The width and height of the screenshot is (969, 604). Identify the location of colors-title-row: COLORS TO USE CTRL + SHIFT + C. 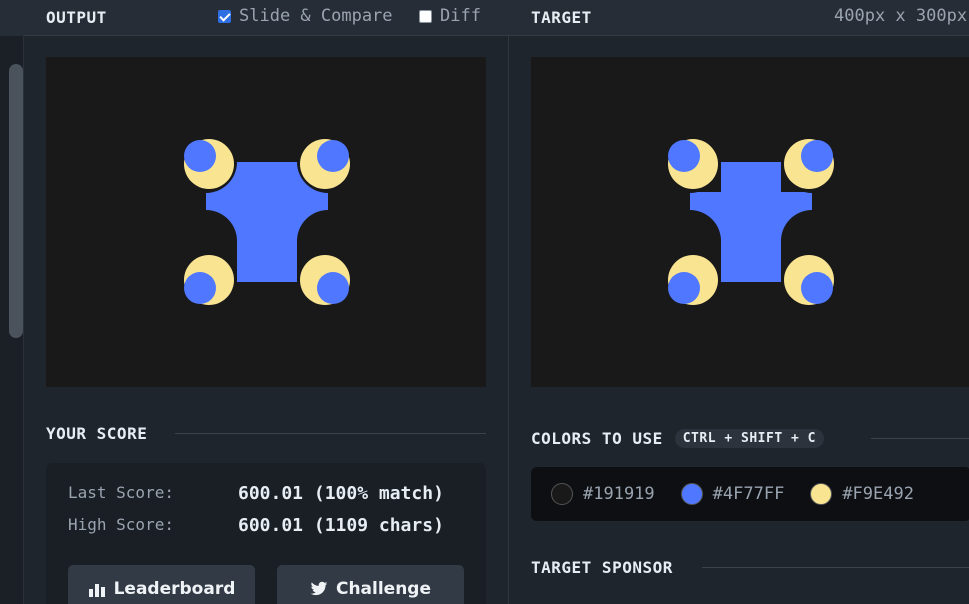
(677, 438).